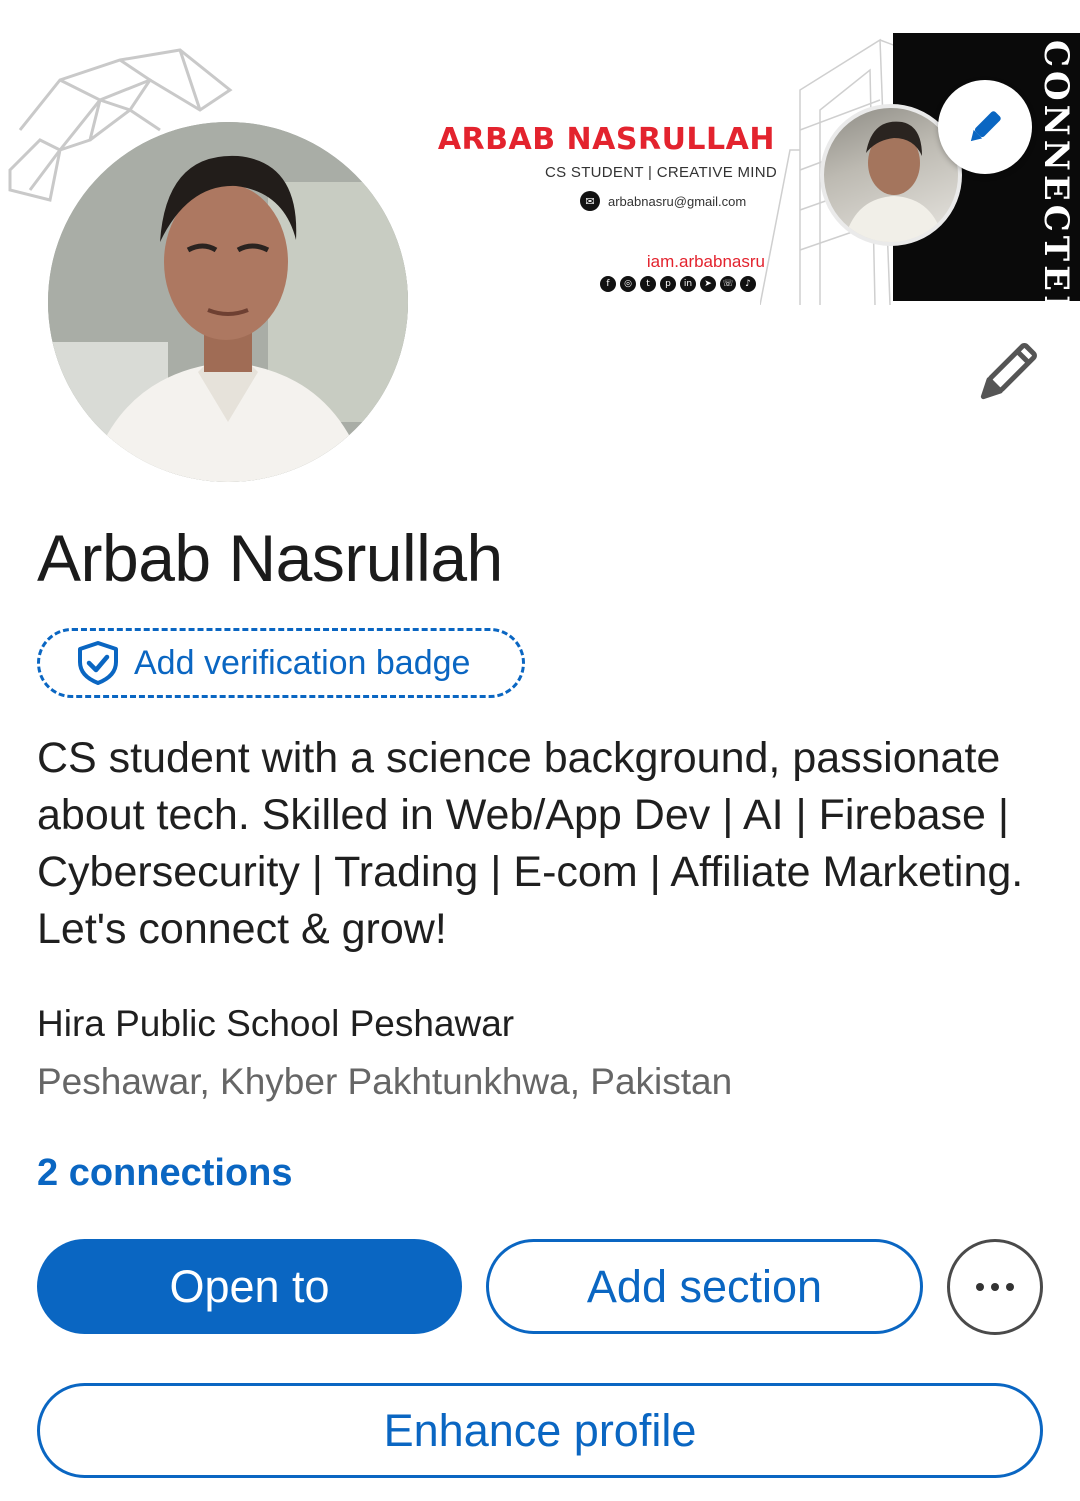  Describe the element at coordinates (705, 261) in the screenshot. I see `cover-handle: iam.arbabnasru` at that location.